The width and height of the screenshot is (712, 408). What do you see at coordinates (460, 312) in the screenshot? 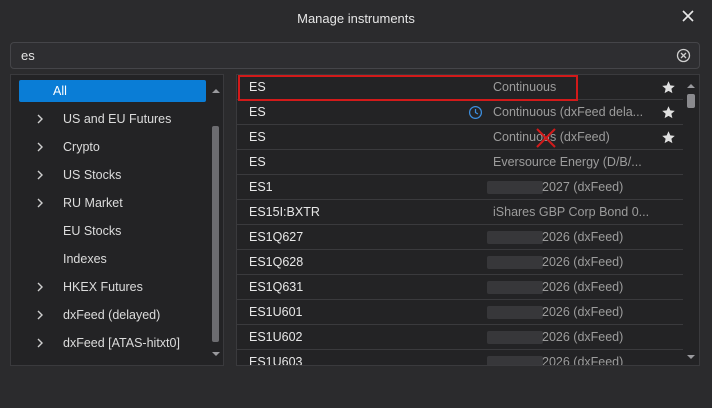
I see `instrument-row: ES1U601 2026 (dxFeed)` at bounding box center [460, 312].